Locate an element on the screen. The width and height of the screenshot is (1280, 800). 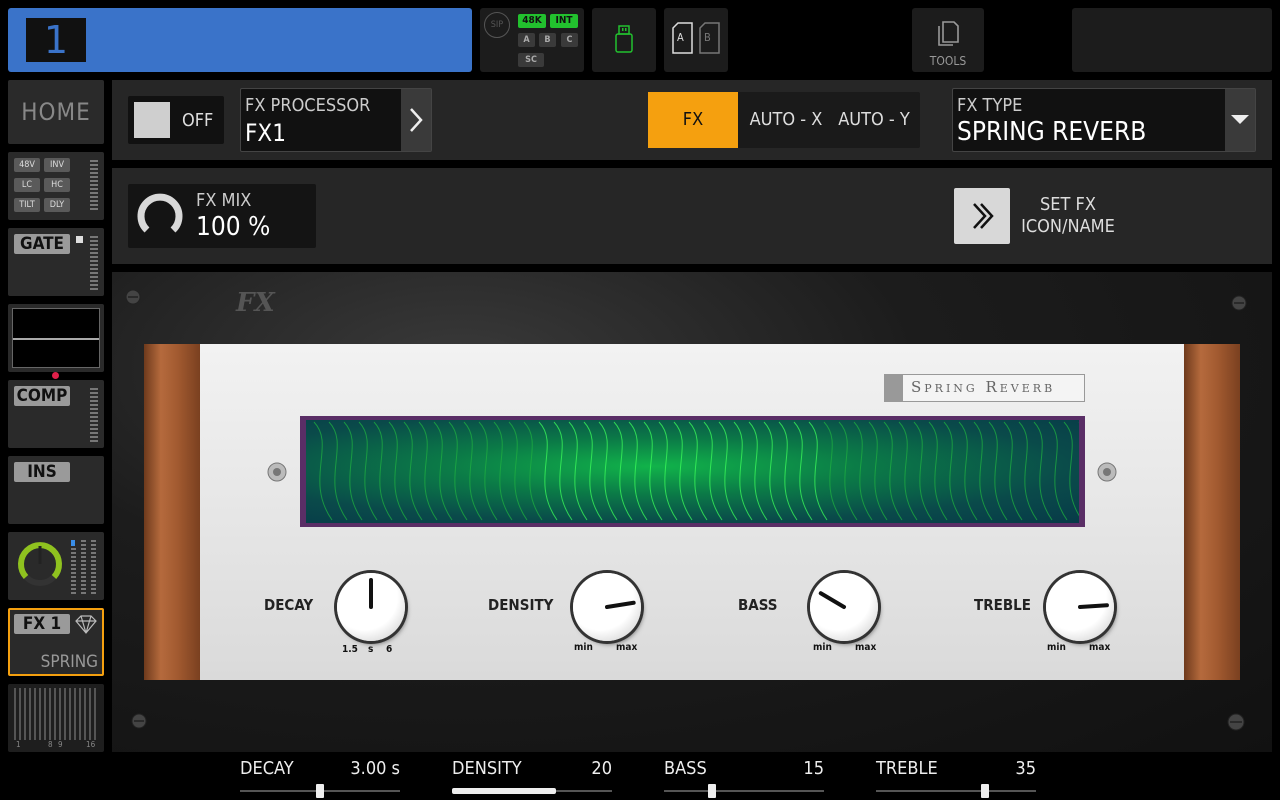
highcut-flag: HC is located at coordinates (57, 185).